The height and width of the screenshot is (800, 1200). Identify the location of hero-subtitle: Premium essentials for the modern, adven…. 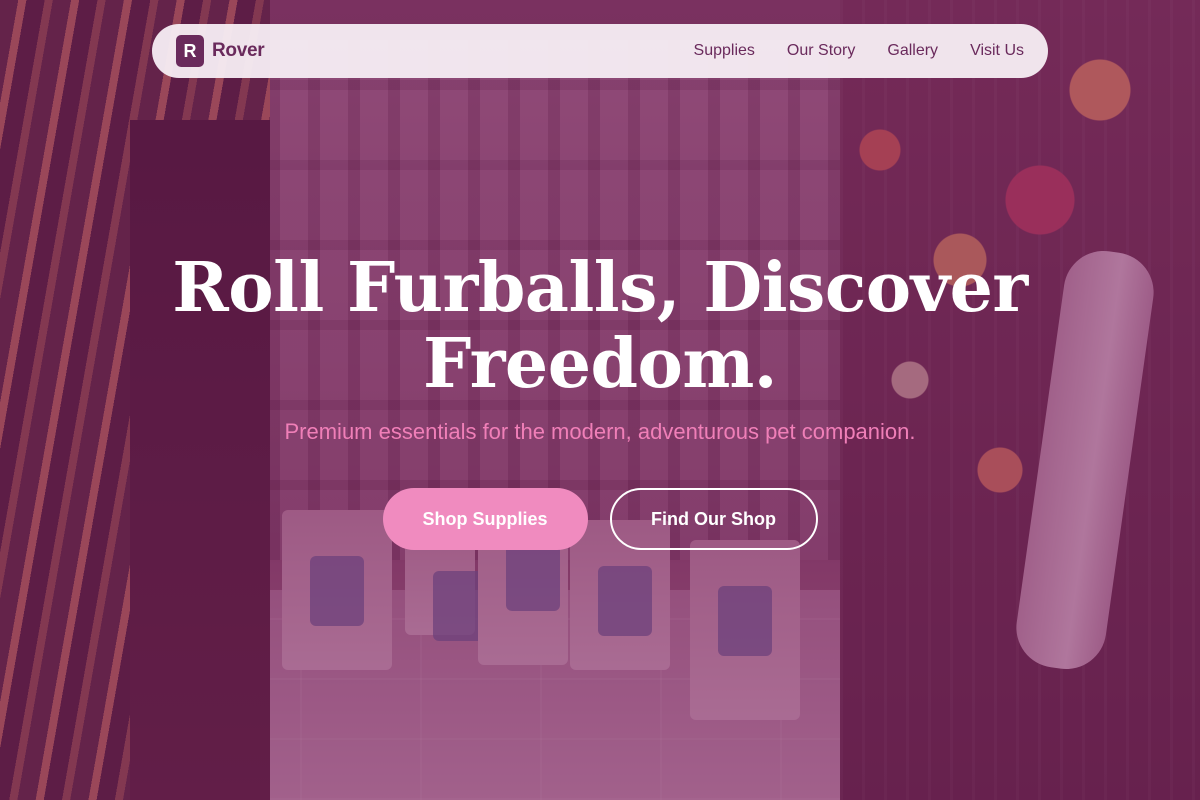
(600, 431).